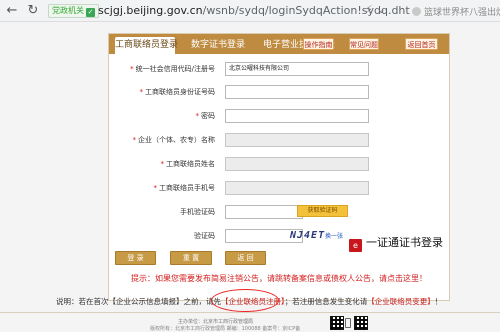 Image resolution: width=500 pixels, height=332 pixels. Describe the element at coordinates (218, 45) in the screenshot. I see `tab-certificate-login: 数字证书登录` at that location.